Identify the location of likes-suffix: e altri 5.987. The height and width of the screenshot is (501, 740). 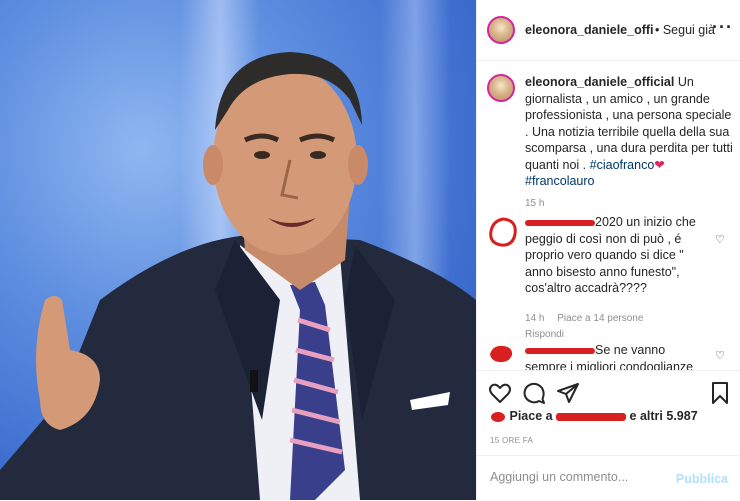
(663, 416).